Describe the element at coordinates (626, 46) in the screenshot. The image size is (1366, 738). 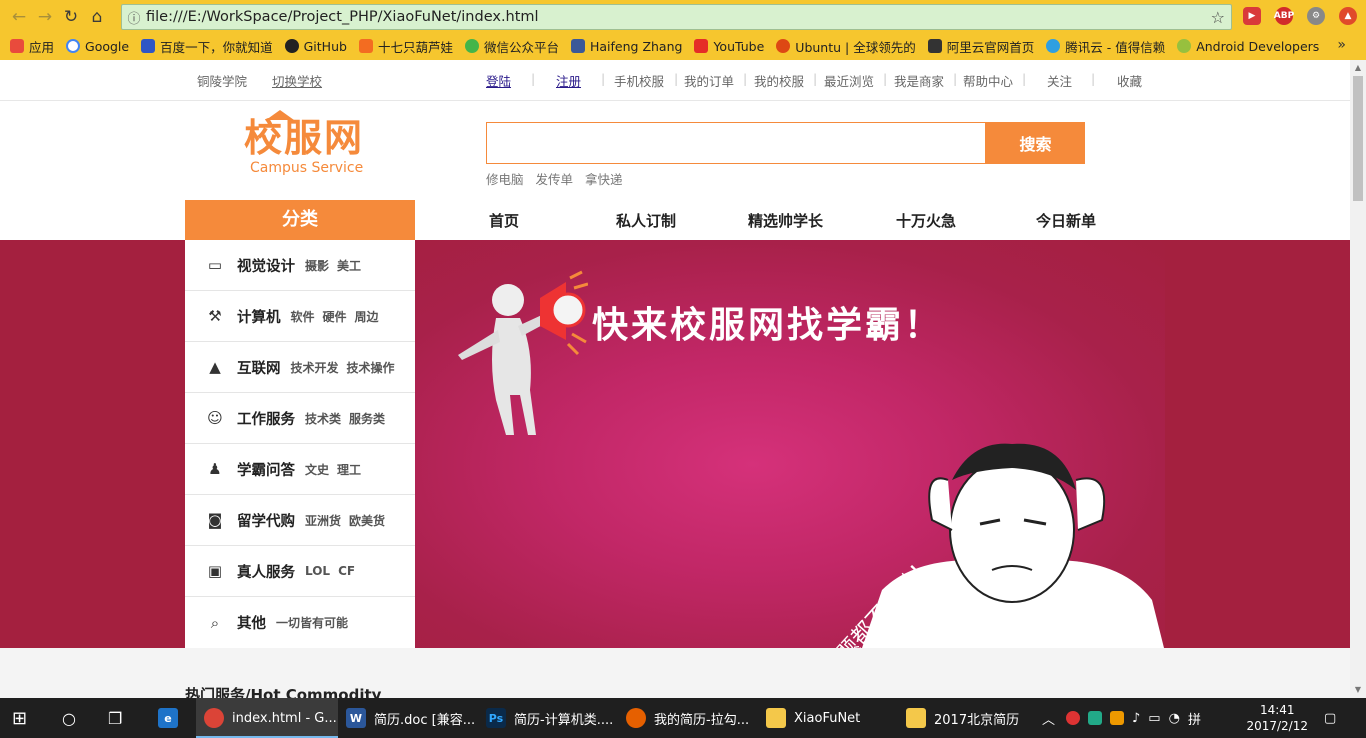
I see `bookmark-facebook: Haifeng Zhang` at that location.